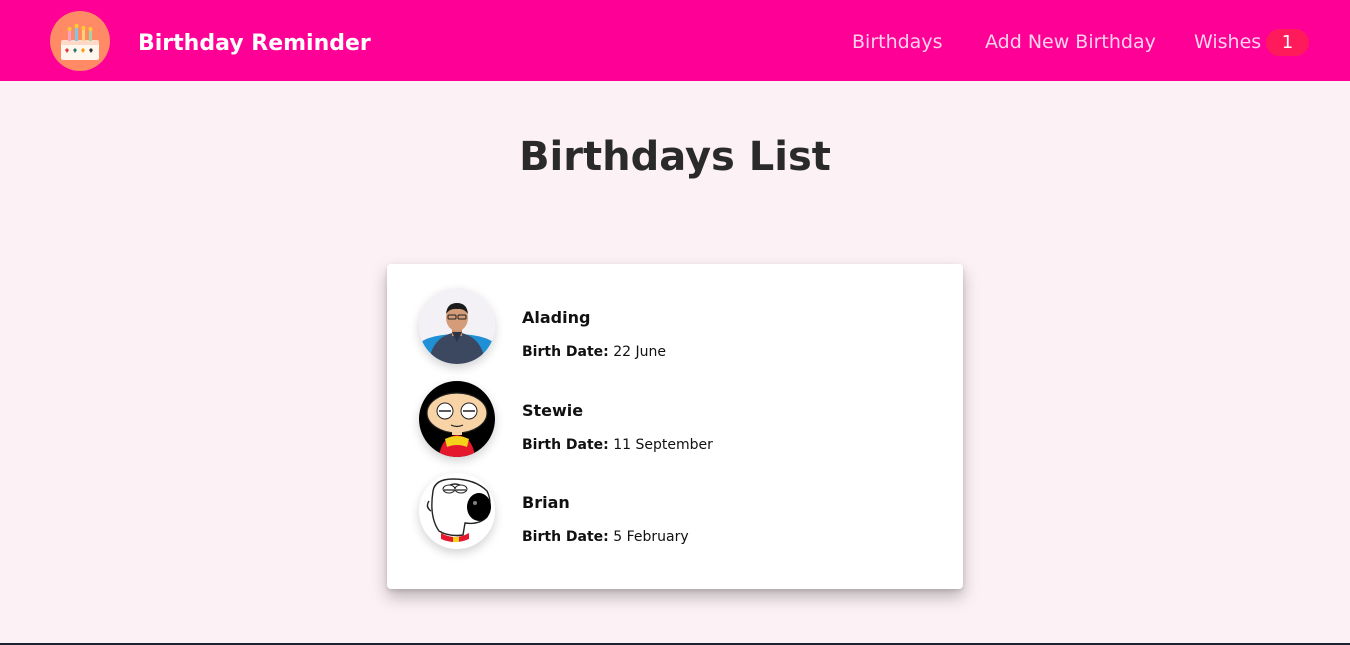 Image resolution: width=1350 pixels, height=645 pixels. I want to click on page-title: Birthdays List, so click(675, 157).